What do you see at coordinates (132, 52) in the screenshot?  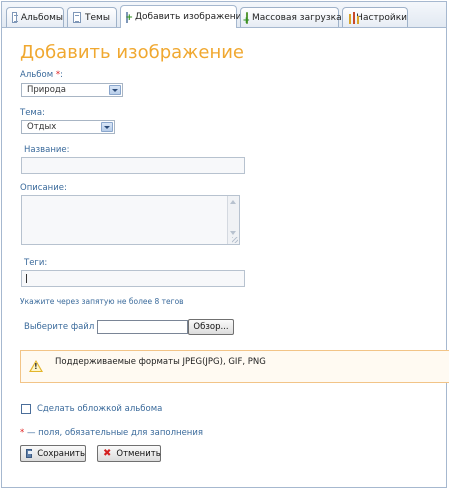 I see `page-title: Добавить изображение` at bounding box center [132, 52].